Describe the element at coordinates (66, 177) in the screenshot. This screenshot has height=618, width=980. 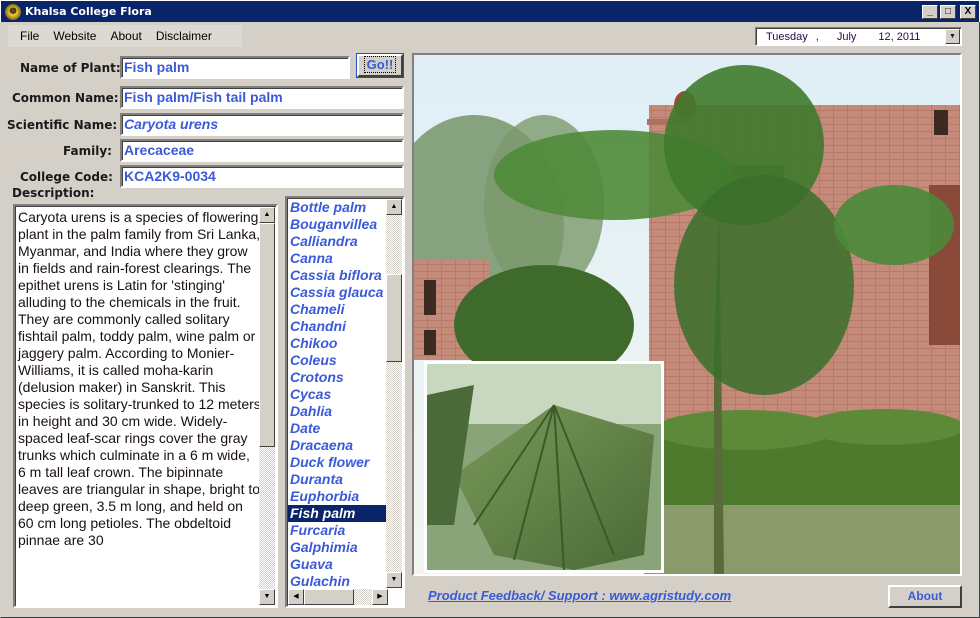
I see `college-code-label: College Code:` at that location.